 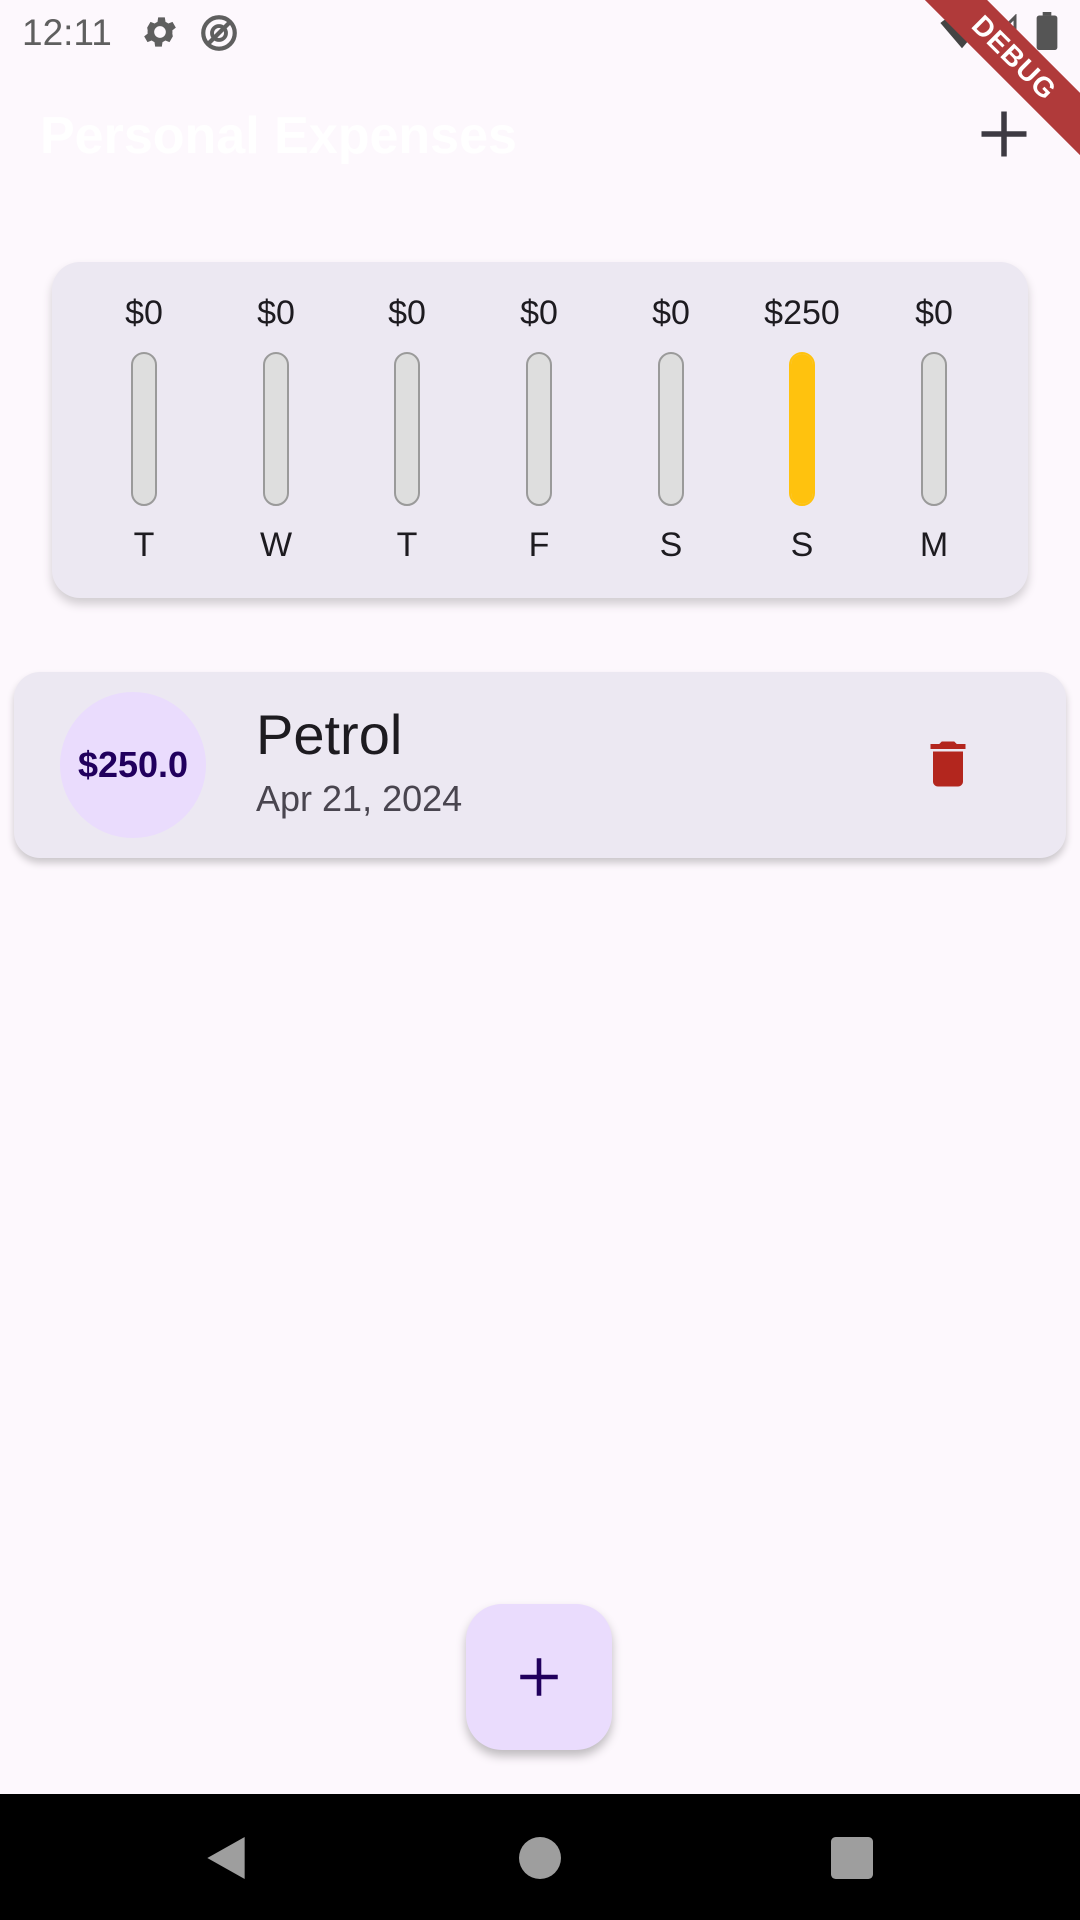 I want to click on add-expense-button, so click(x=1004, y=134).